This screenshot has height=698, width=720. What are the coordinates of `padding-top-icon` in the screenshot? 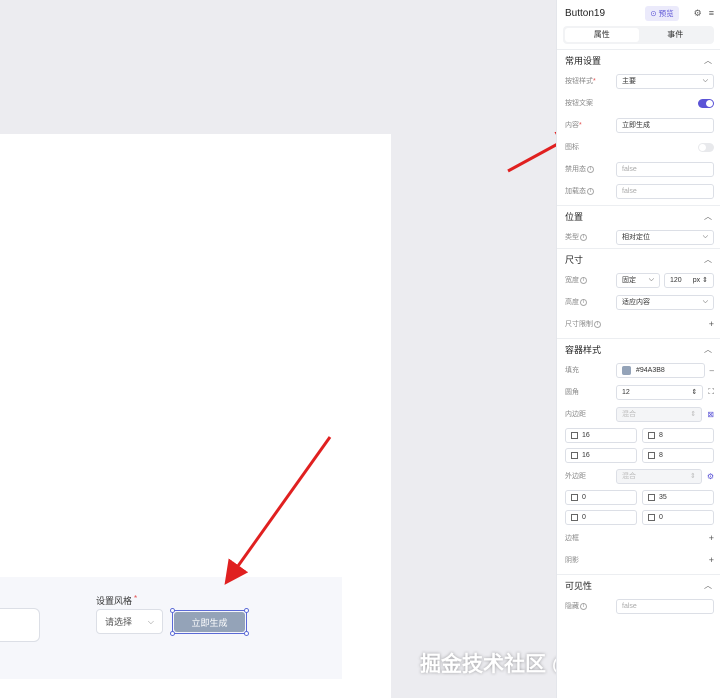 It's located at (651, 435).